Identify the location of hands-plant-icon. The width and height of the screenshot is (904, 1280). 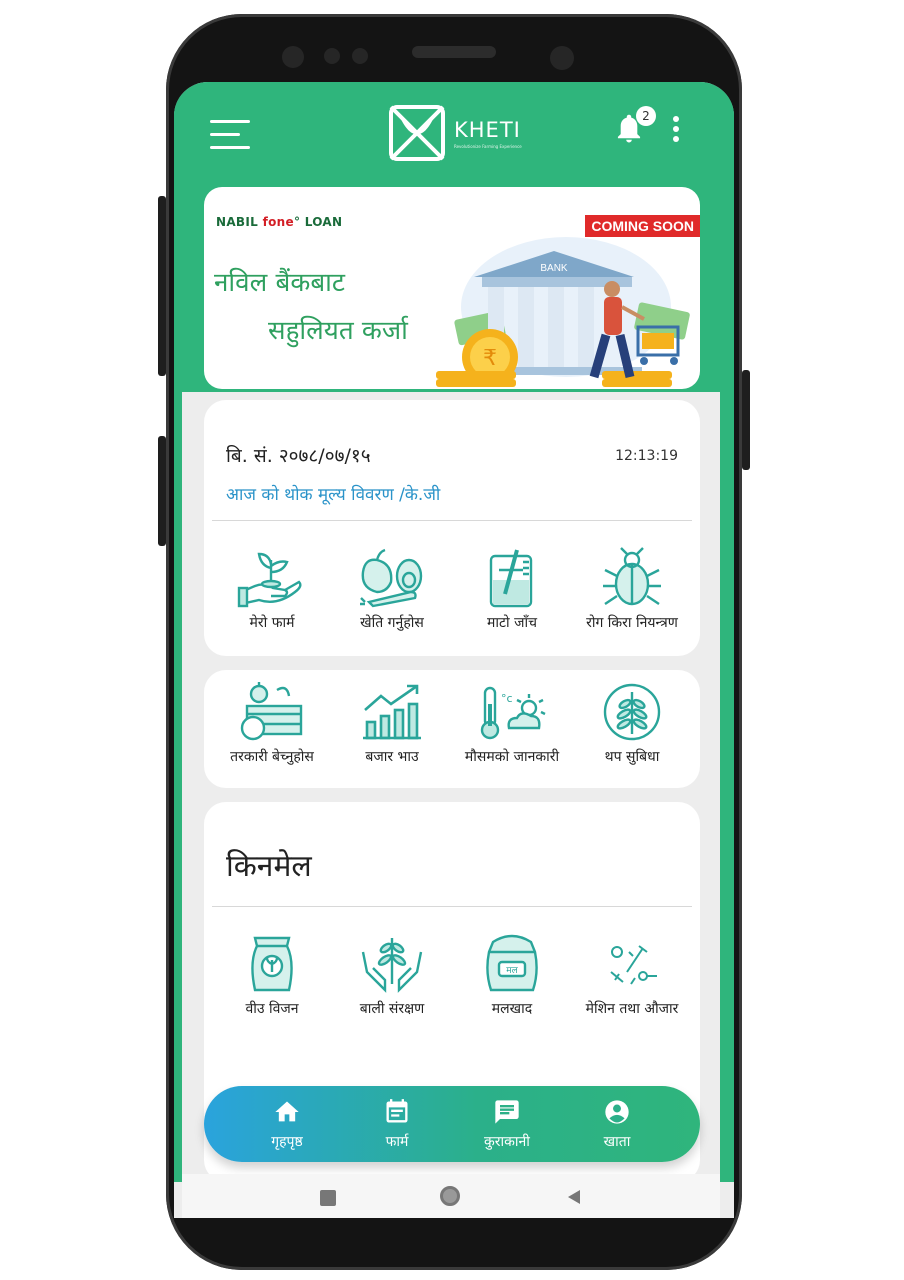
(392, 965).